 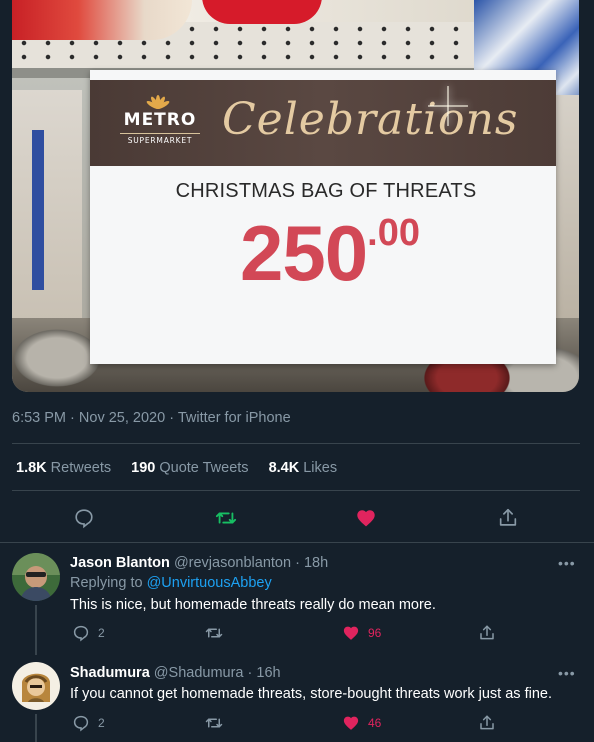 What do you see at coordinates (106, 583) in the screenshot?
I see `replying-prefix: Replying to` at bounding box center [106, 583].